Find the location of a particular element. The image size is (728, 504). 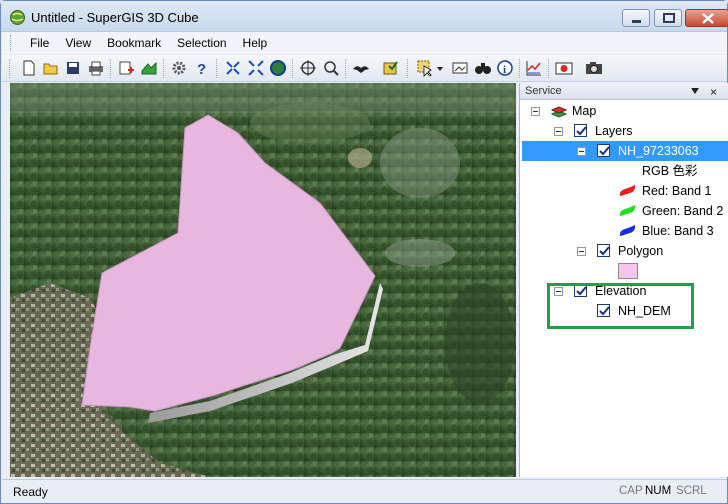

record-icon is located at coordinates (564, 68).